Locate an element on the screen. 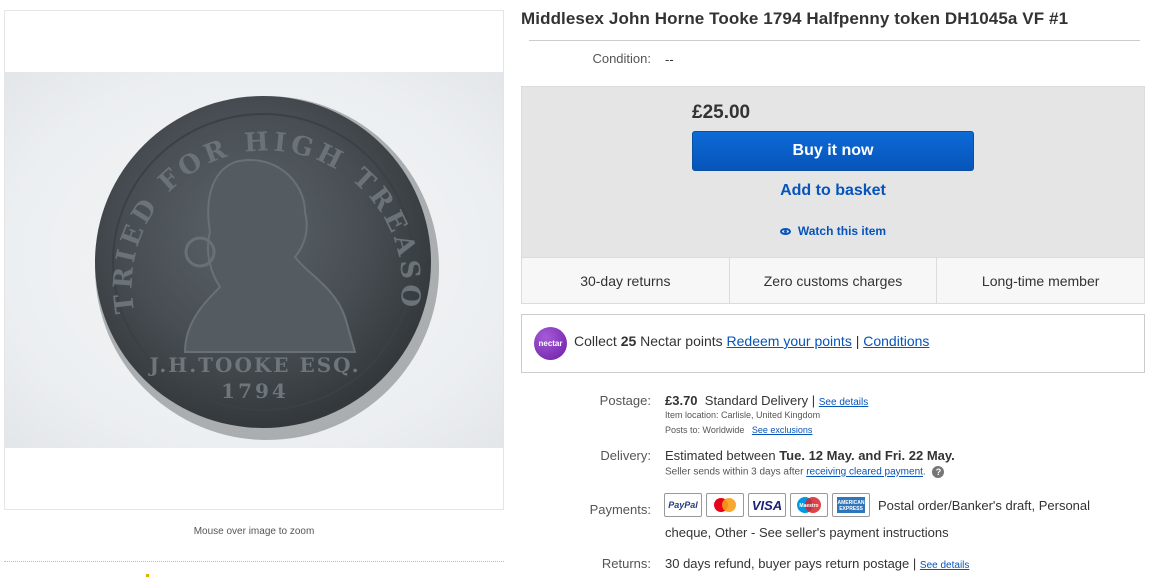 The width and height of the screenshot is (1149, 579). nectar-logo: nectar is located at coordinates (550, 343).